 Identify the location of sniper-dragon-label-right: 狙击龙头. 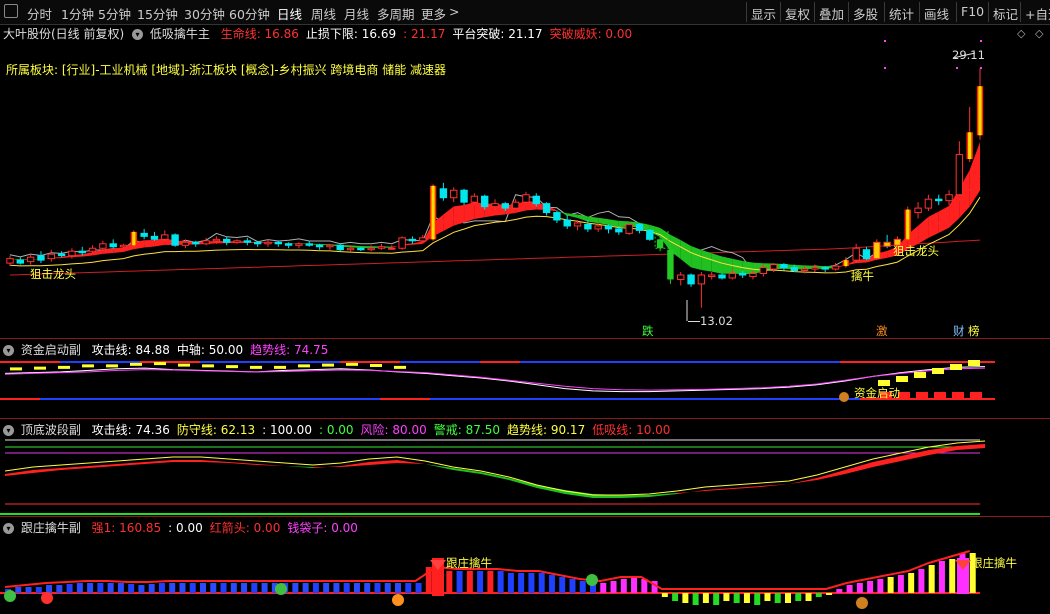
(916, 251).